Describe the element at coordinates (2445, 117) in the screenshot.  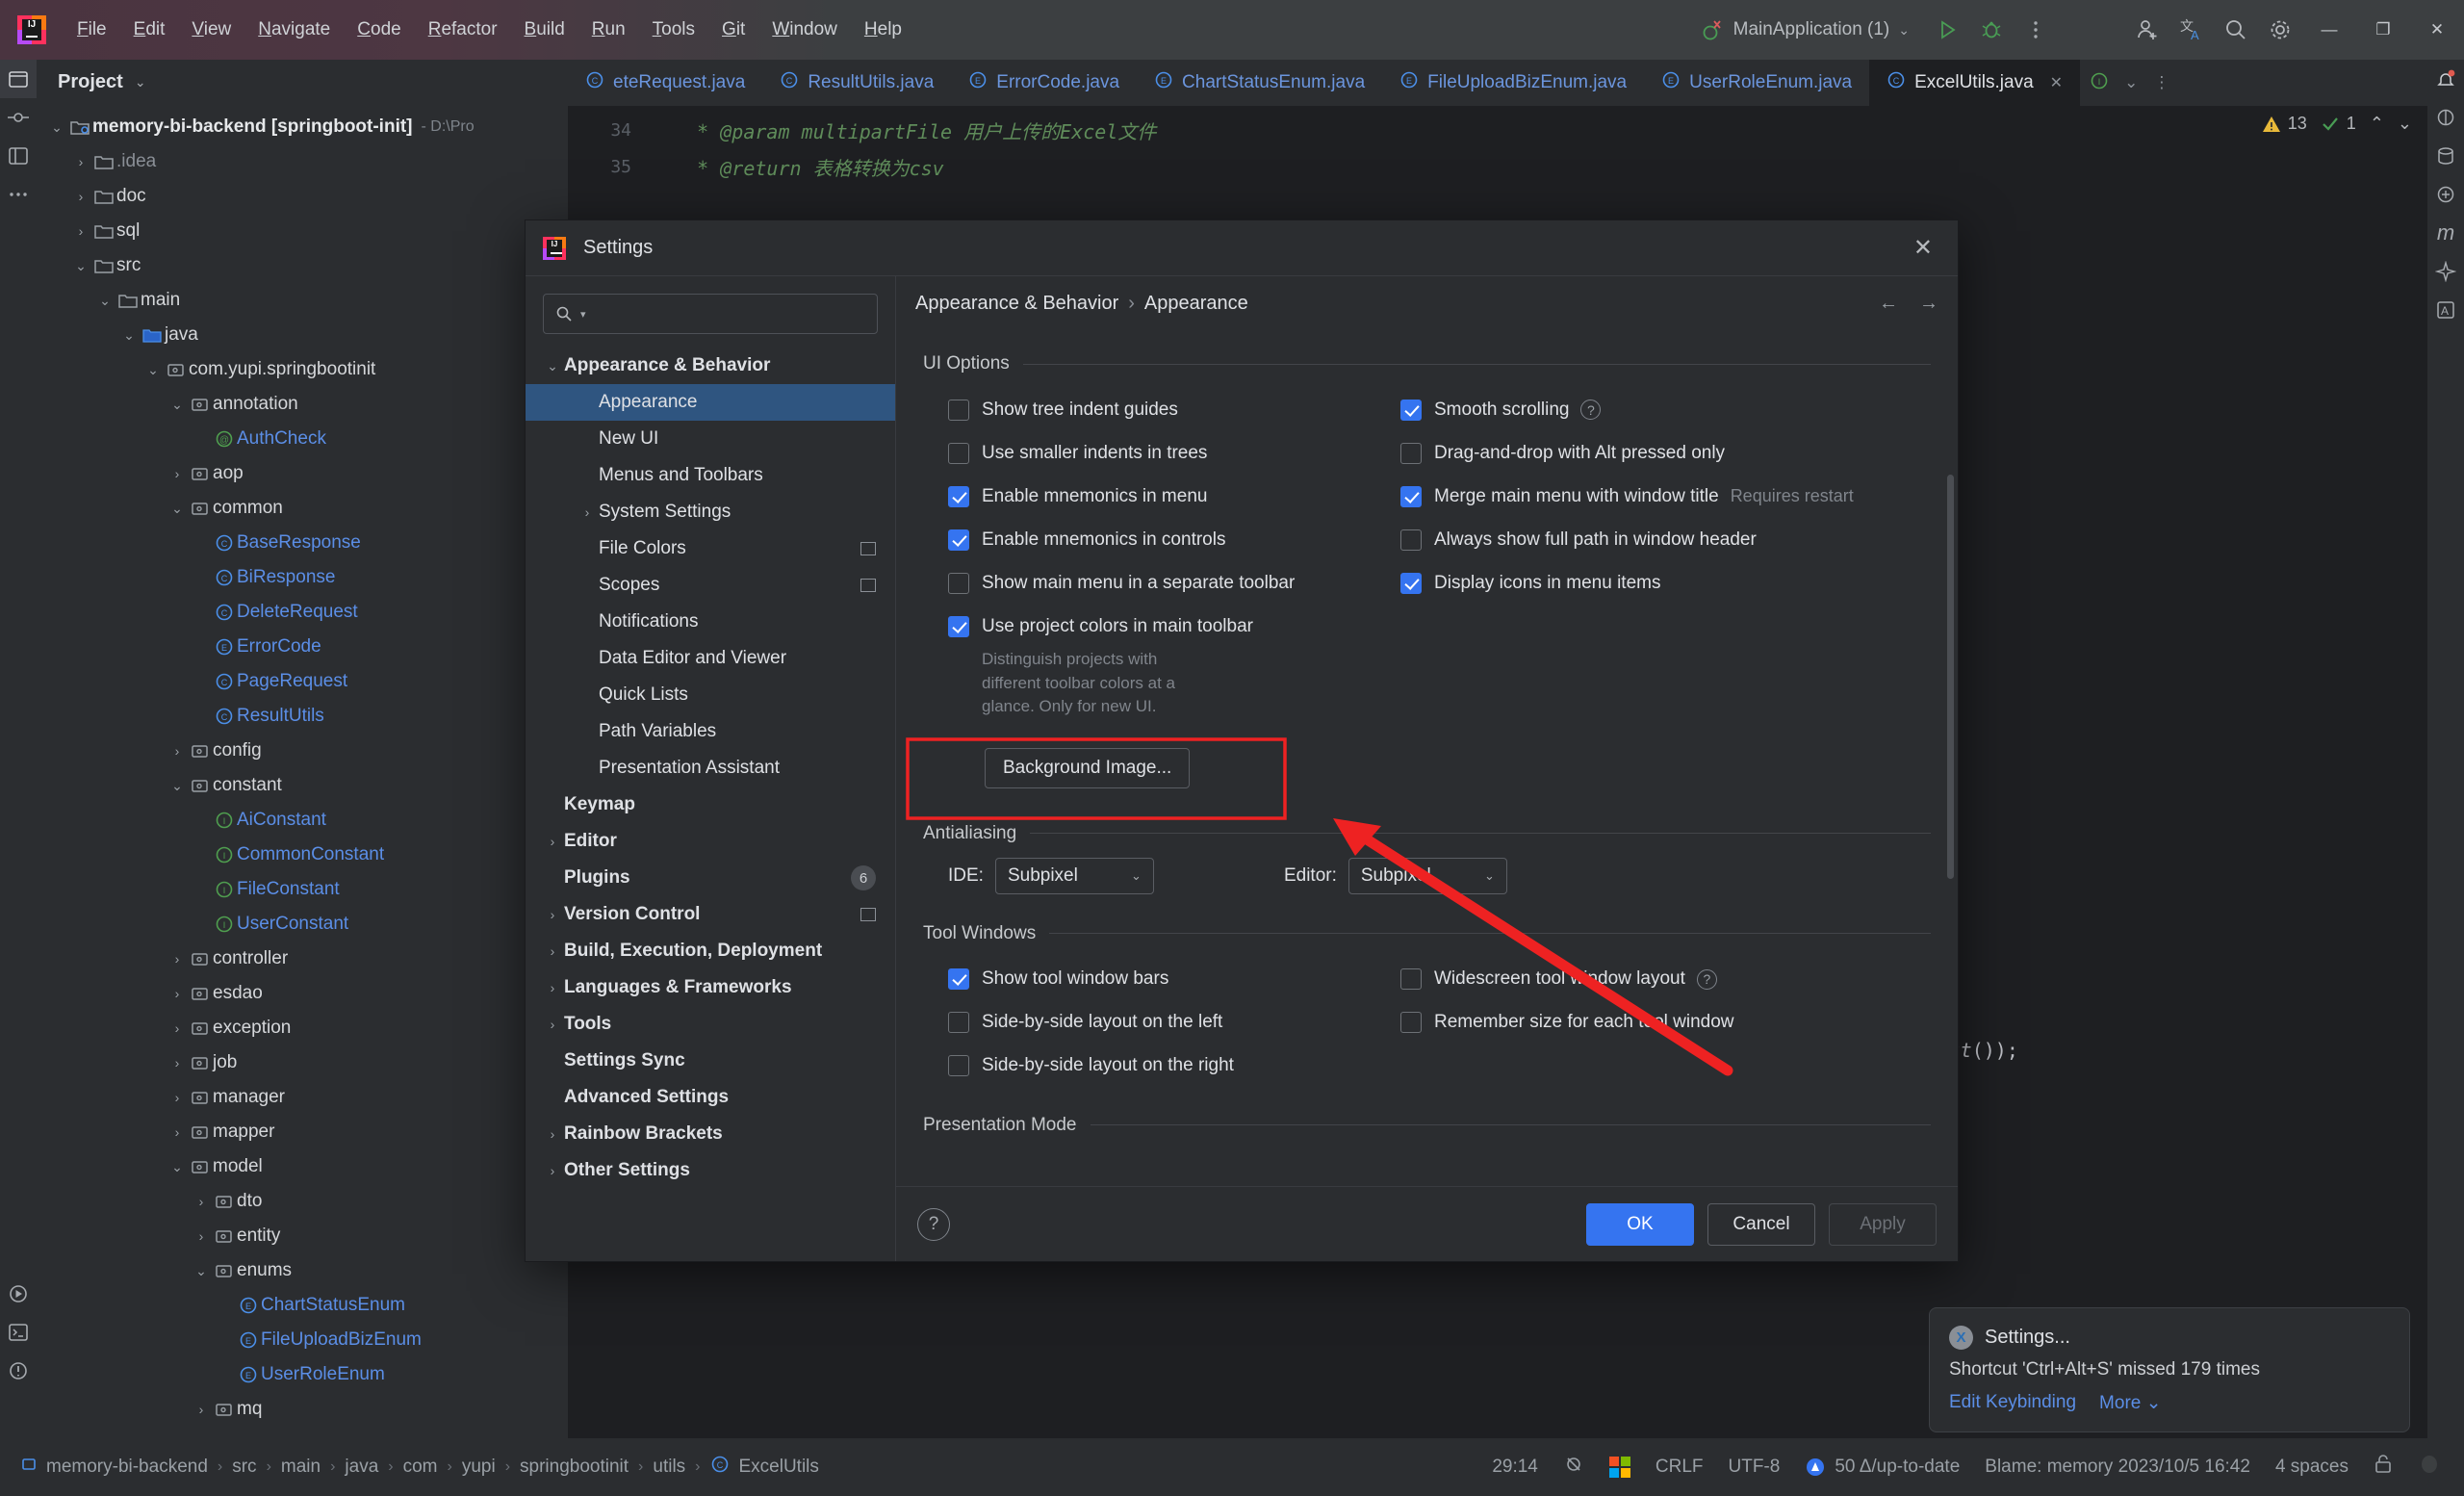
I see `rail-ai-button` at that location.